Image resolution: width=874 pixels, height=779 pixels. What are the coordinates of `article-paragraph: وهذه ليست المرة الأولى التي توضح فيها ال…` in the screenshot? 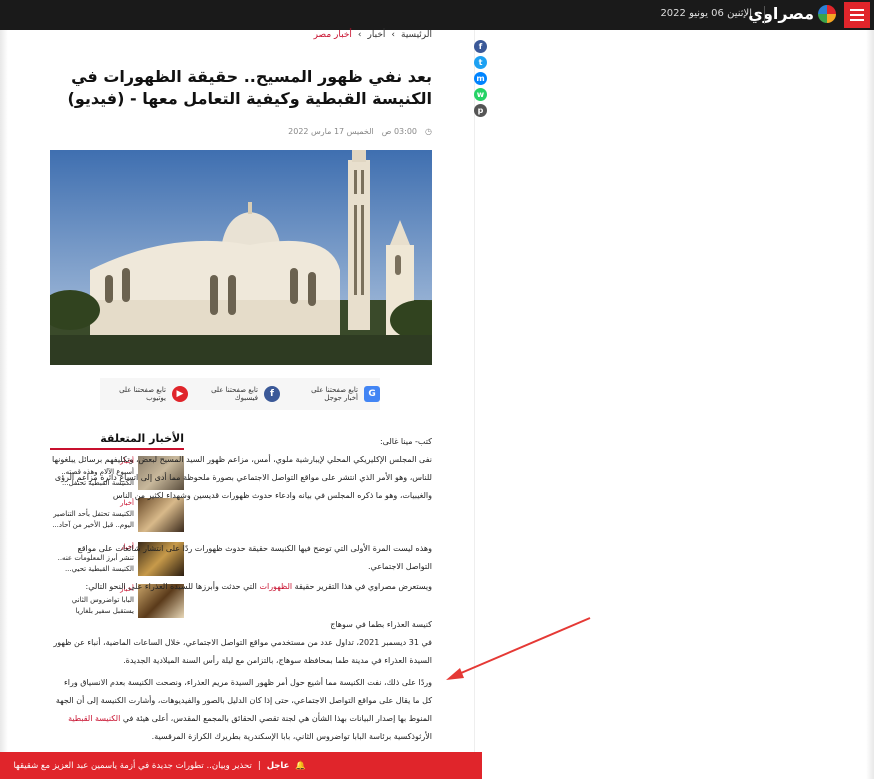 It's located at (254, 557).